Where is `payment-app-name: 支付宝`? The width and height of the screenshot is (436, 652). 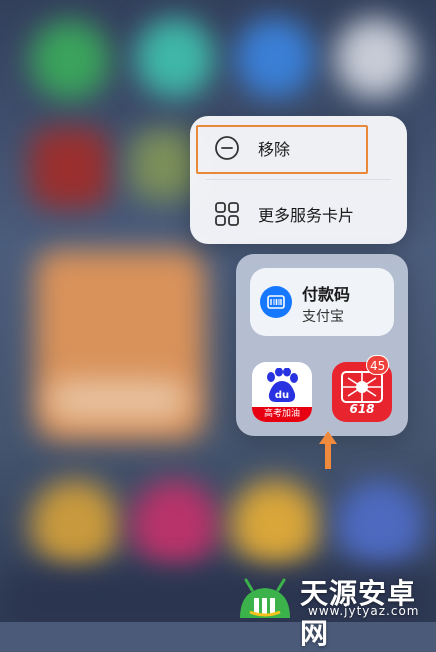 payment-app-name: 支付宝 is located at coordinates (323, 317).